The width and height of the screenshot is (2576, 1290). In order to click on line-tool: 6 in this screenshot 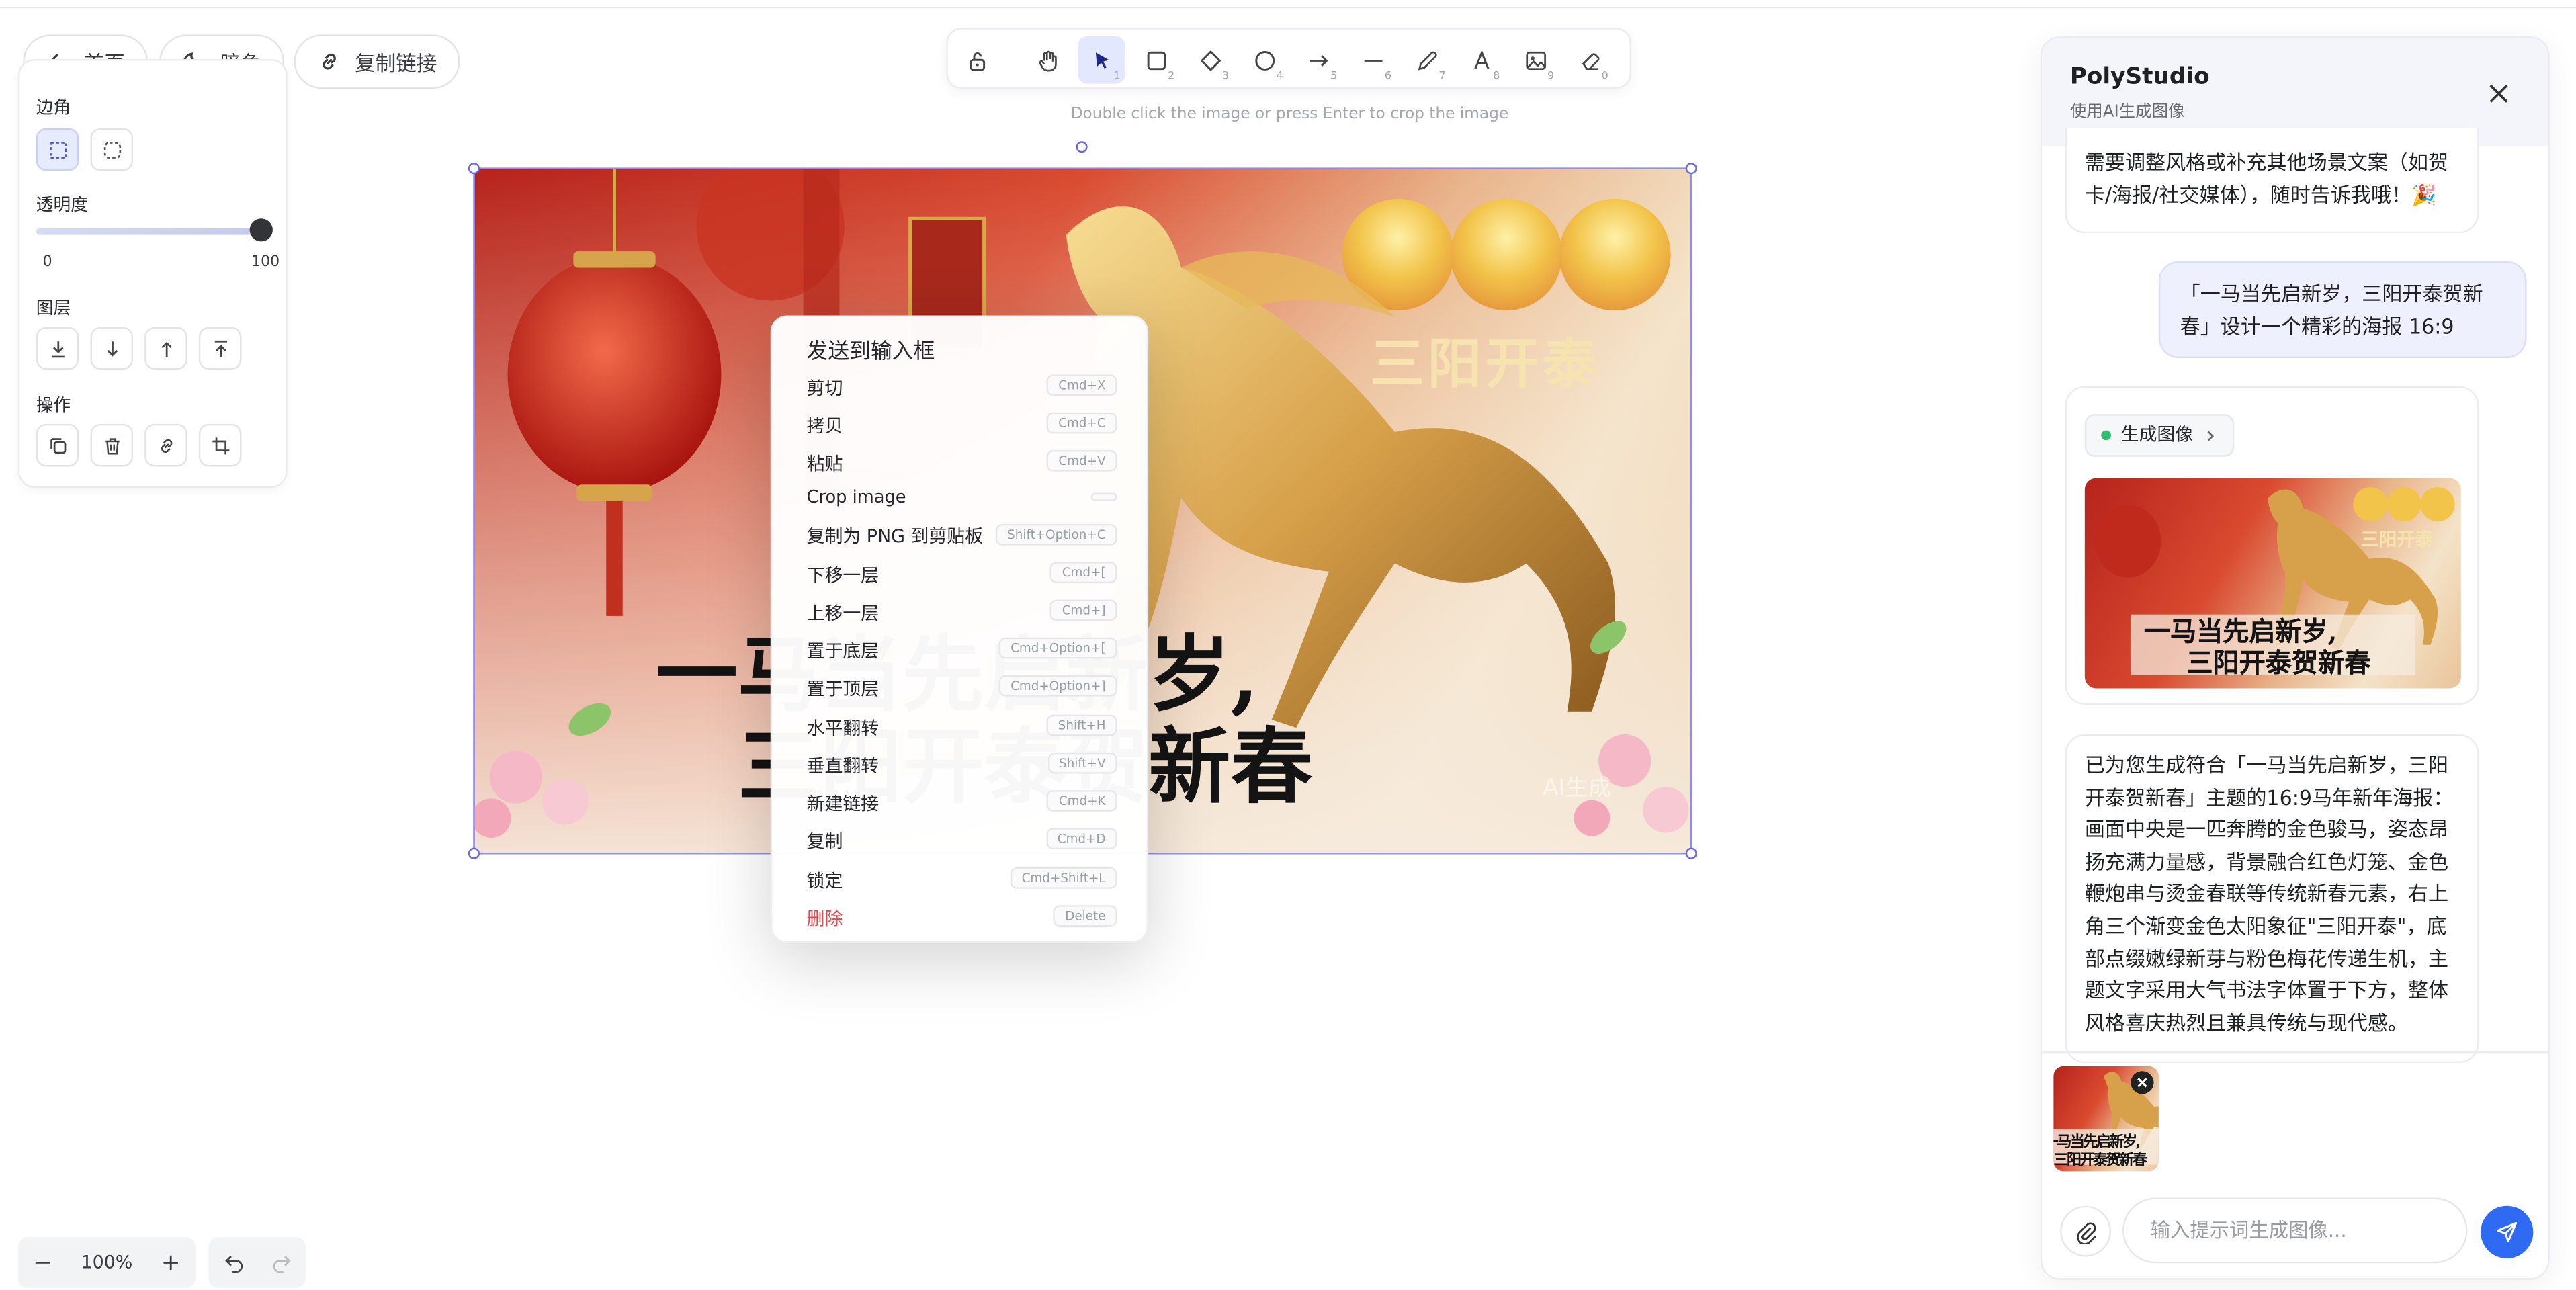, I will do `click(1372, 60)`.